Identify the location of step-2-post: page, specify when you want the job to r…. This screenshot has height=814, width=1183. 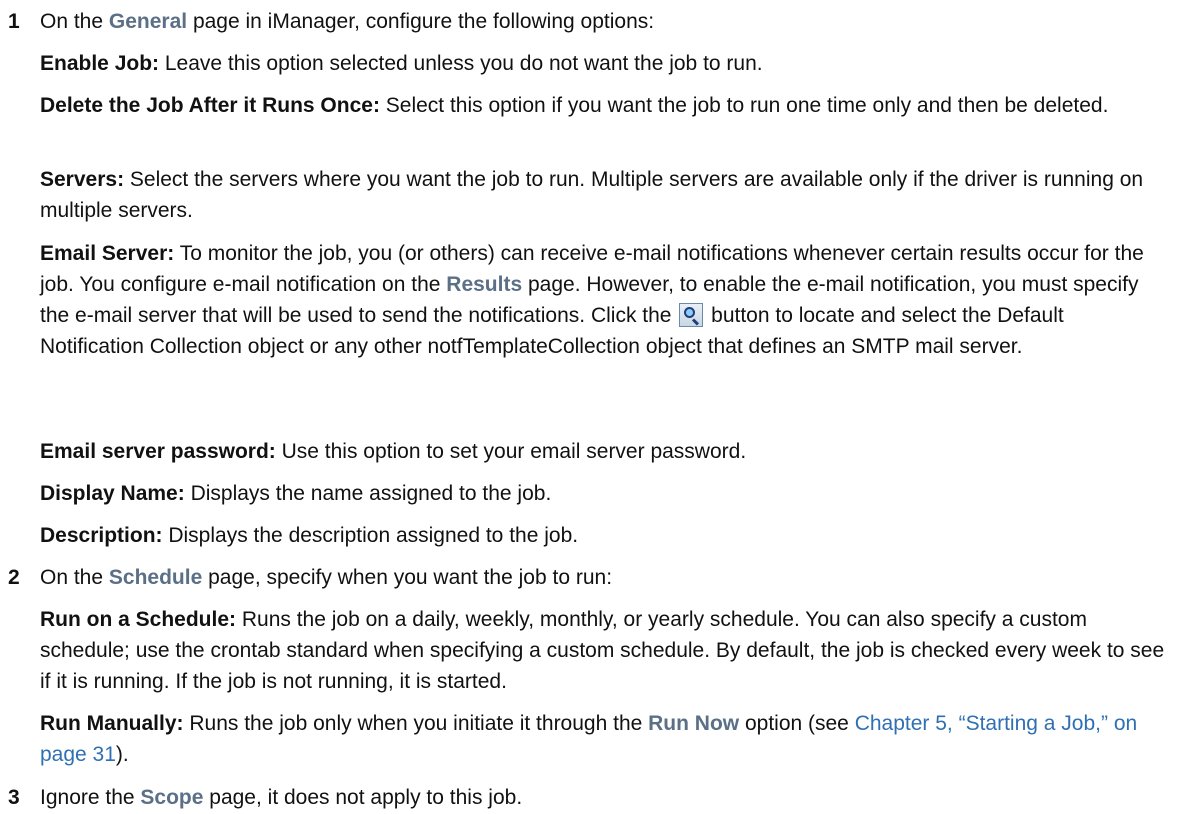
(407, 577).